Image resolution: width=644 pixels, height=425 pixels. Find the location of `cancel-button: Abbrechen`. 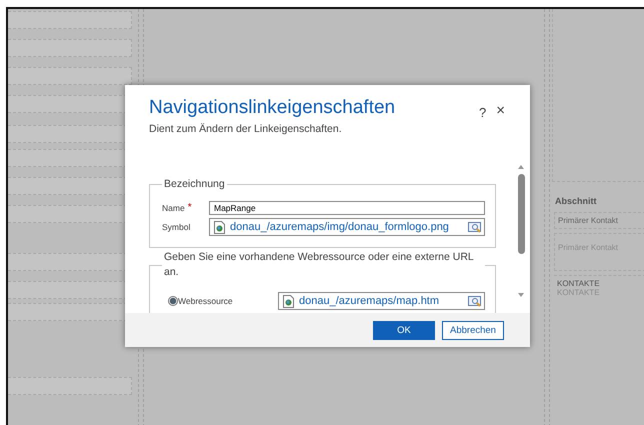

cancel-button: Abbrechen is located at coordinates (473, 330).